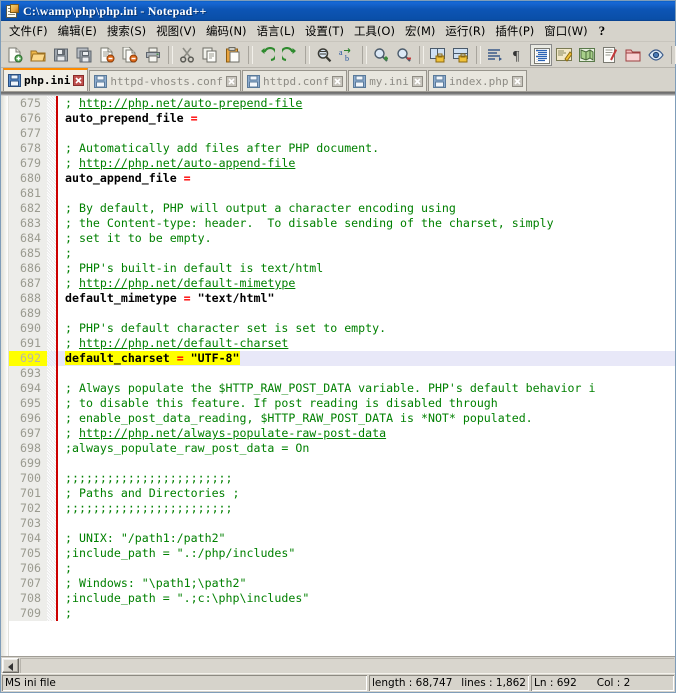 This screenshot has width=676, height=693. What do you see at coordinates (347, 55) in the screenshot?
I see `replace-icon: a b` at bounding box center [347, 55].